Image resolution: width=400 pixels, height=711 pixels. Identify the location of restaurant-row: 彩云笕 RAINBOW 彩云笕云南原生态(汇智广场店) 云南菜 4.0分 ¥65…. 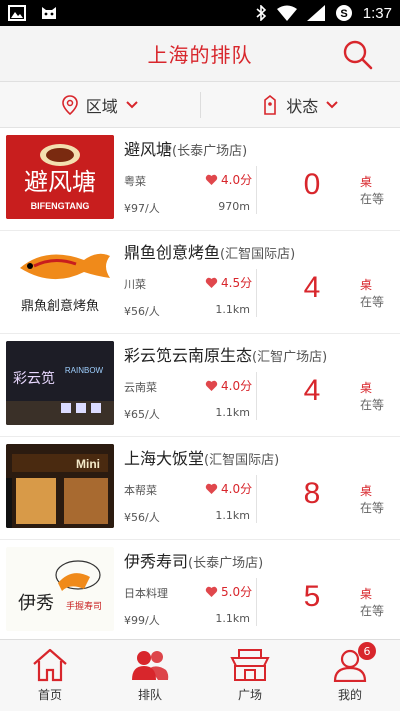
(200, 385).